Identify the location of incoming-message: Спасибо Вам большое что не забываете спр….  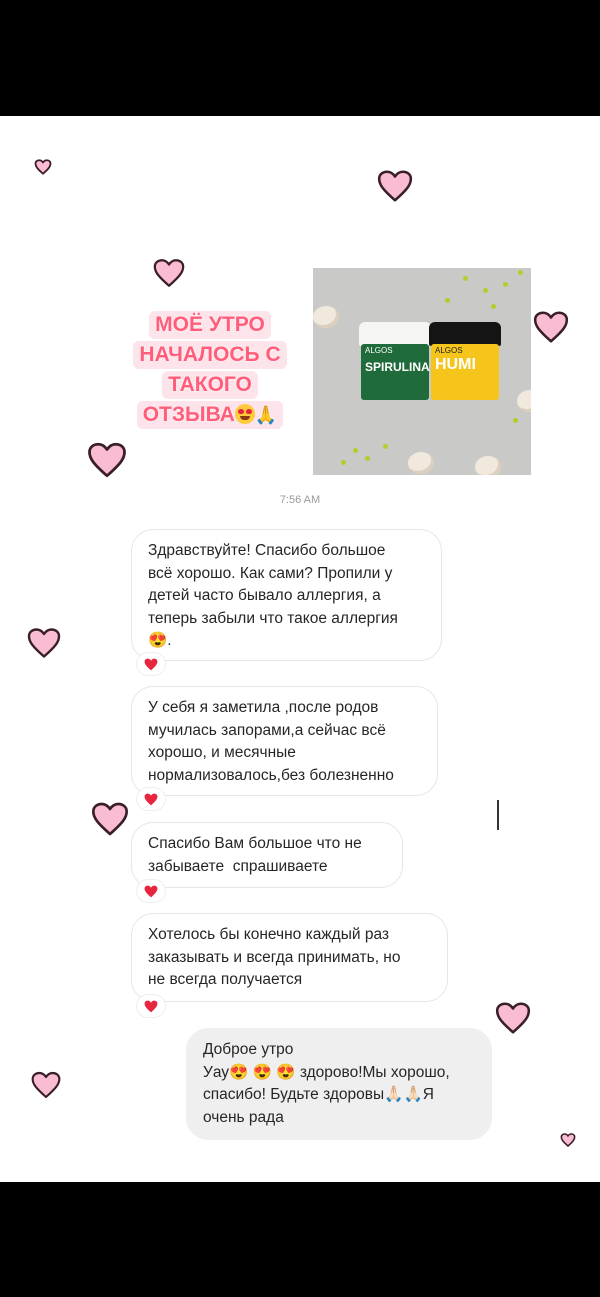
(267, 855).